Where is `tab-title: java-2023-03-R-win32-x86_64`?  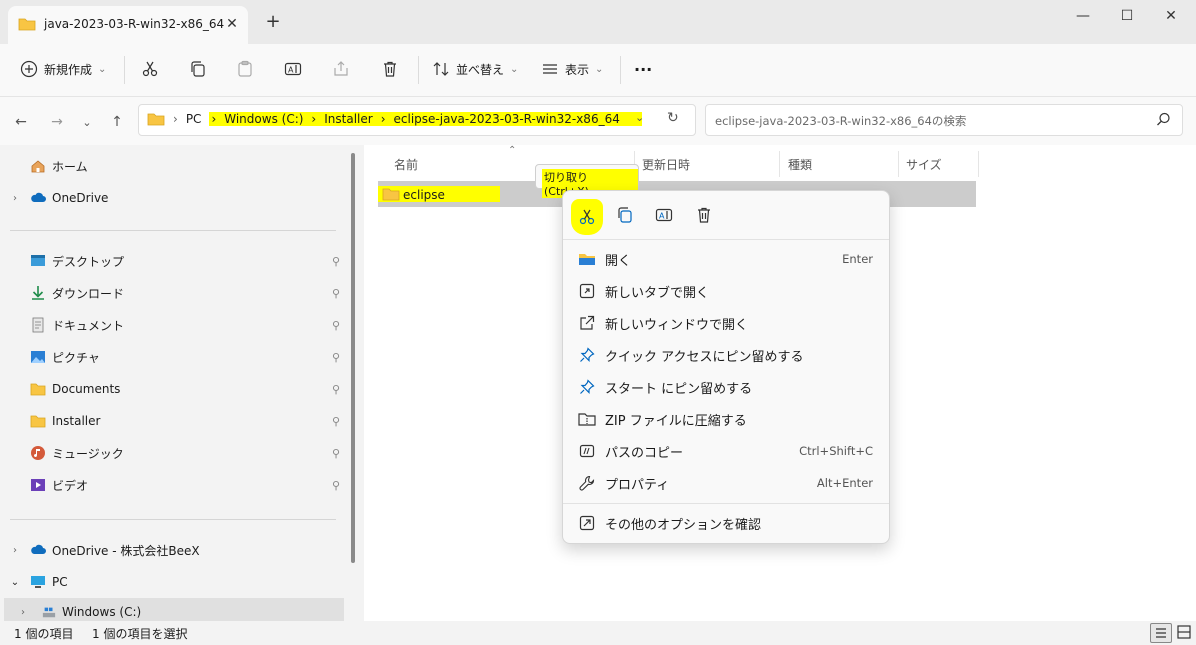
tab-title: java-2023-03-R-win32-x86_64 is located at coordinates (134, 24).